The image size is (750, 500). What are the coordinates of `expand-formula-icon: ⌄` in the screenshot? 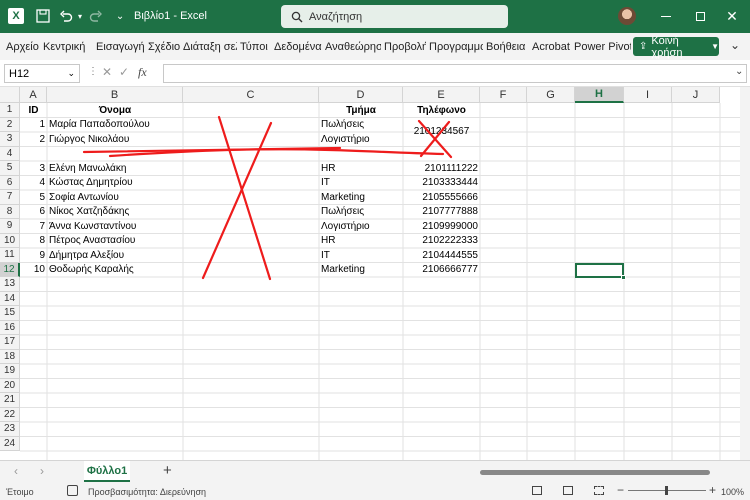 It's located at (739, 71).